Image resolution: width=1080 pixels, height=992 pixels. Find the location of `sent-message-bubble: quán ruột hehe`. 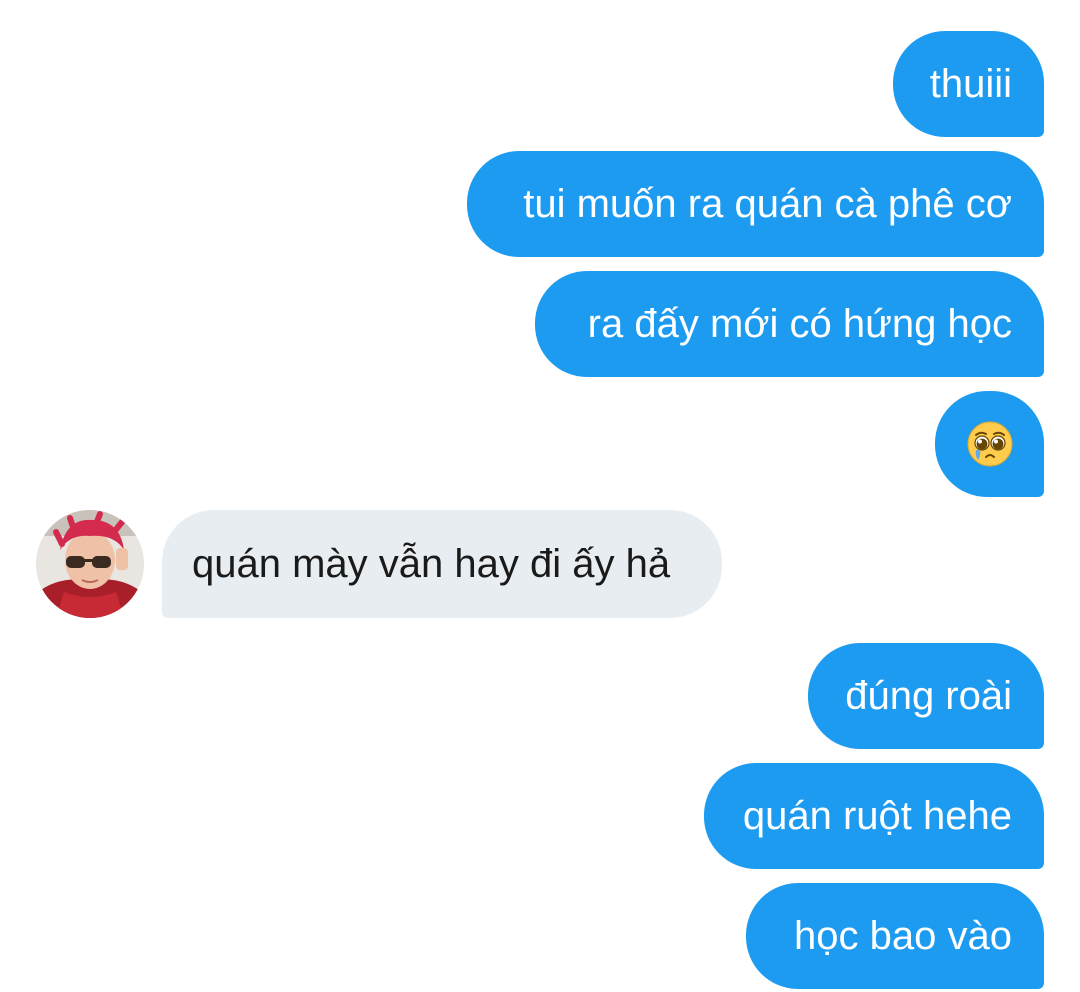

sent-message-bubble: quán ruột hehe is located at coordinates (874, 816).